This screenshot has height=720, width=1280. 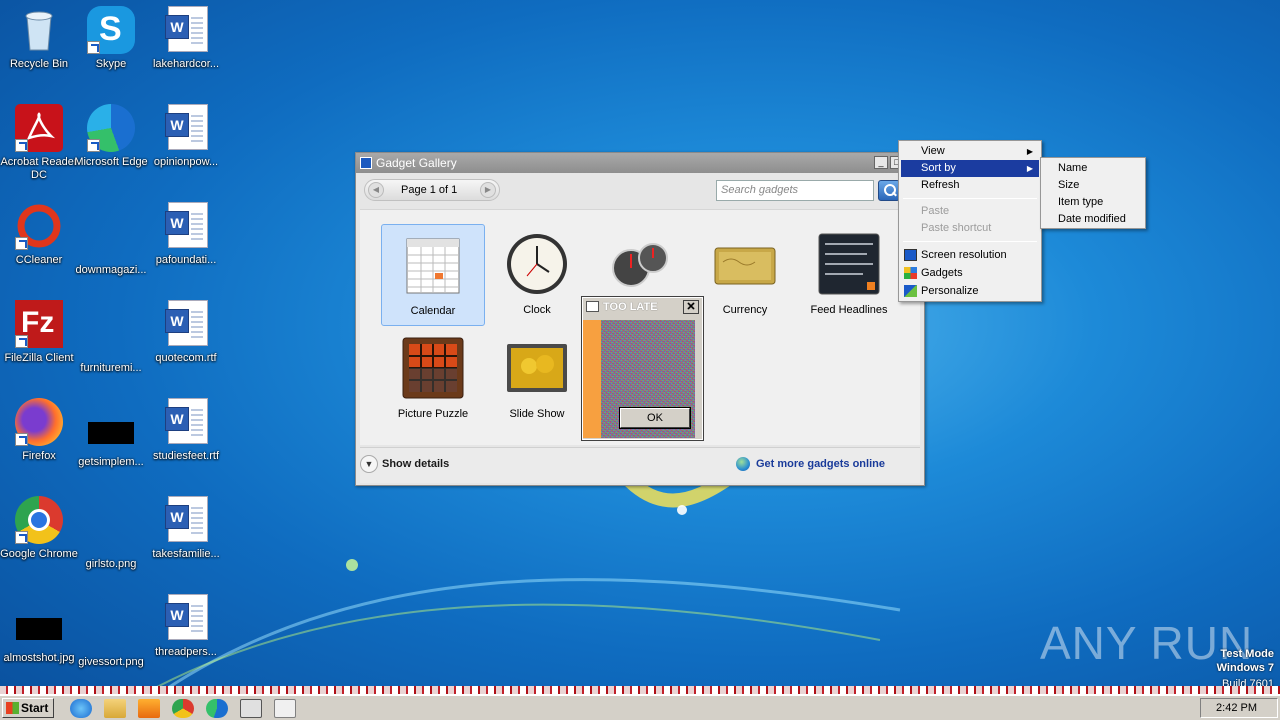 I want to click on desktop-icon-skype: S Skype, so click(x=111, y=38).